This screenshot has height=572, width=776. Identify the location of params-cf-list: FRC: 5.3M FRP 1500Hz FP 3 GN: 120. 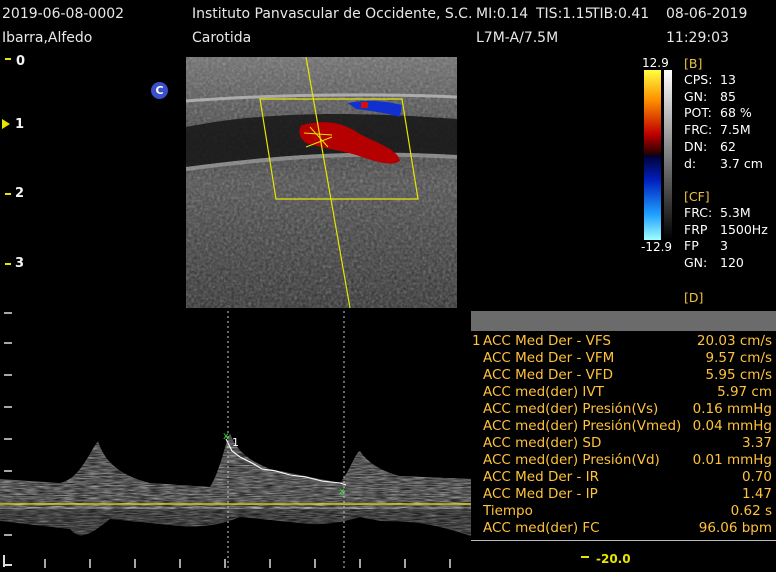
(726, 238).